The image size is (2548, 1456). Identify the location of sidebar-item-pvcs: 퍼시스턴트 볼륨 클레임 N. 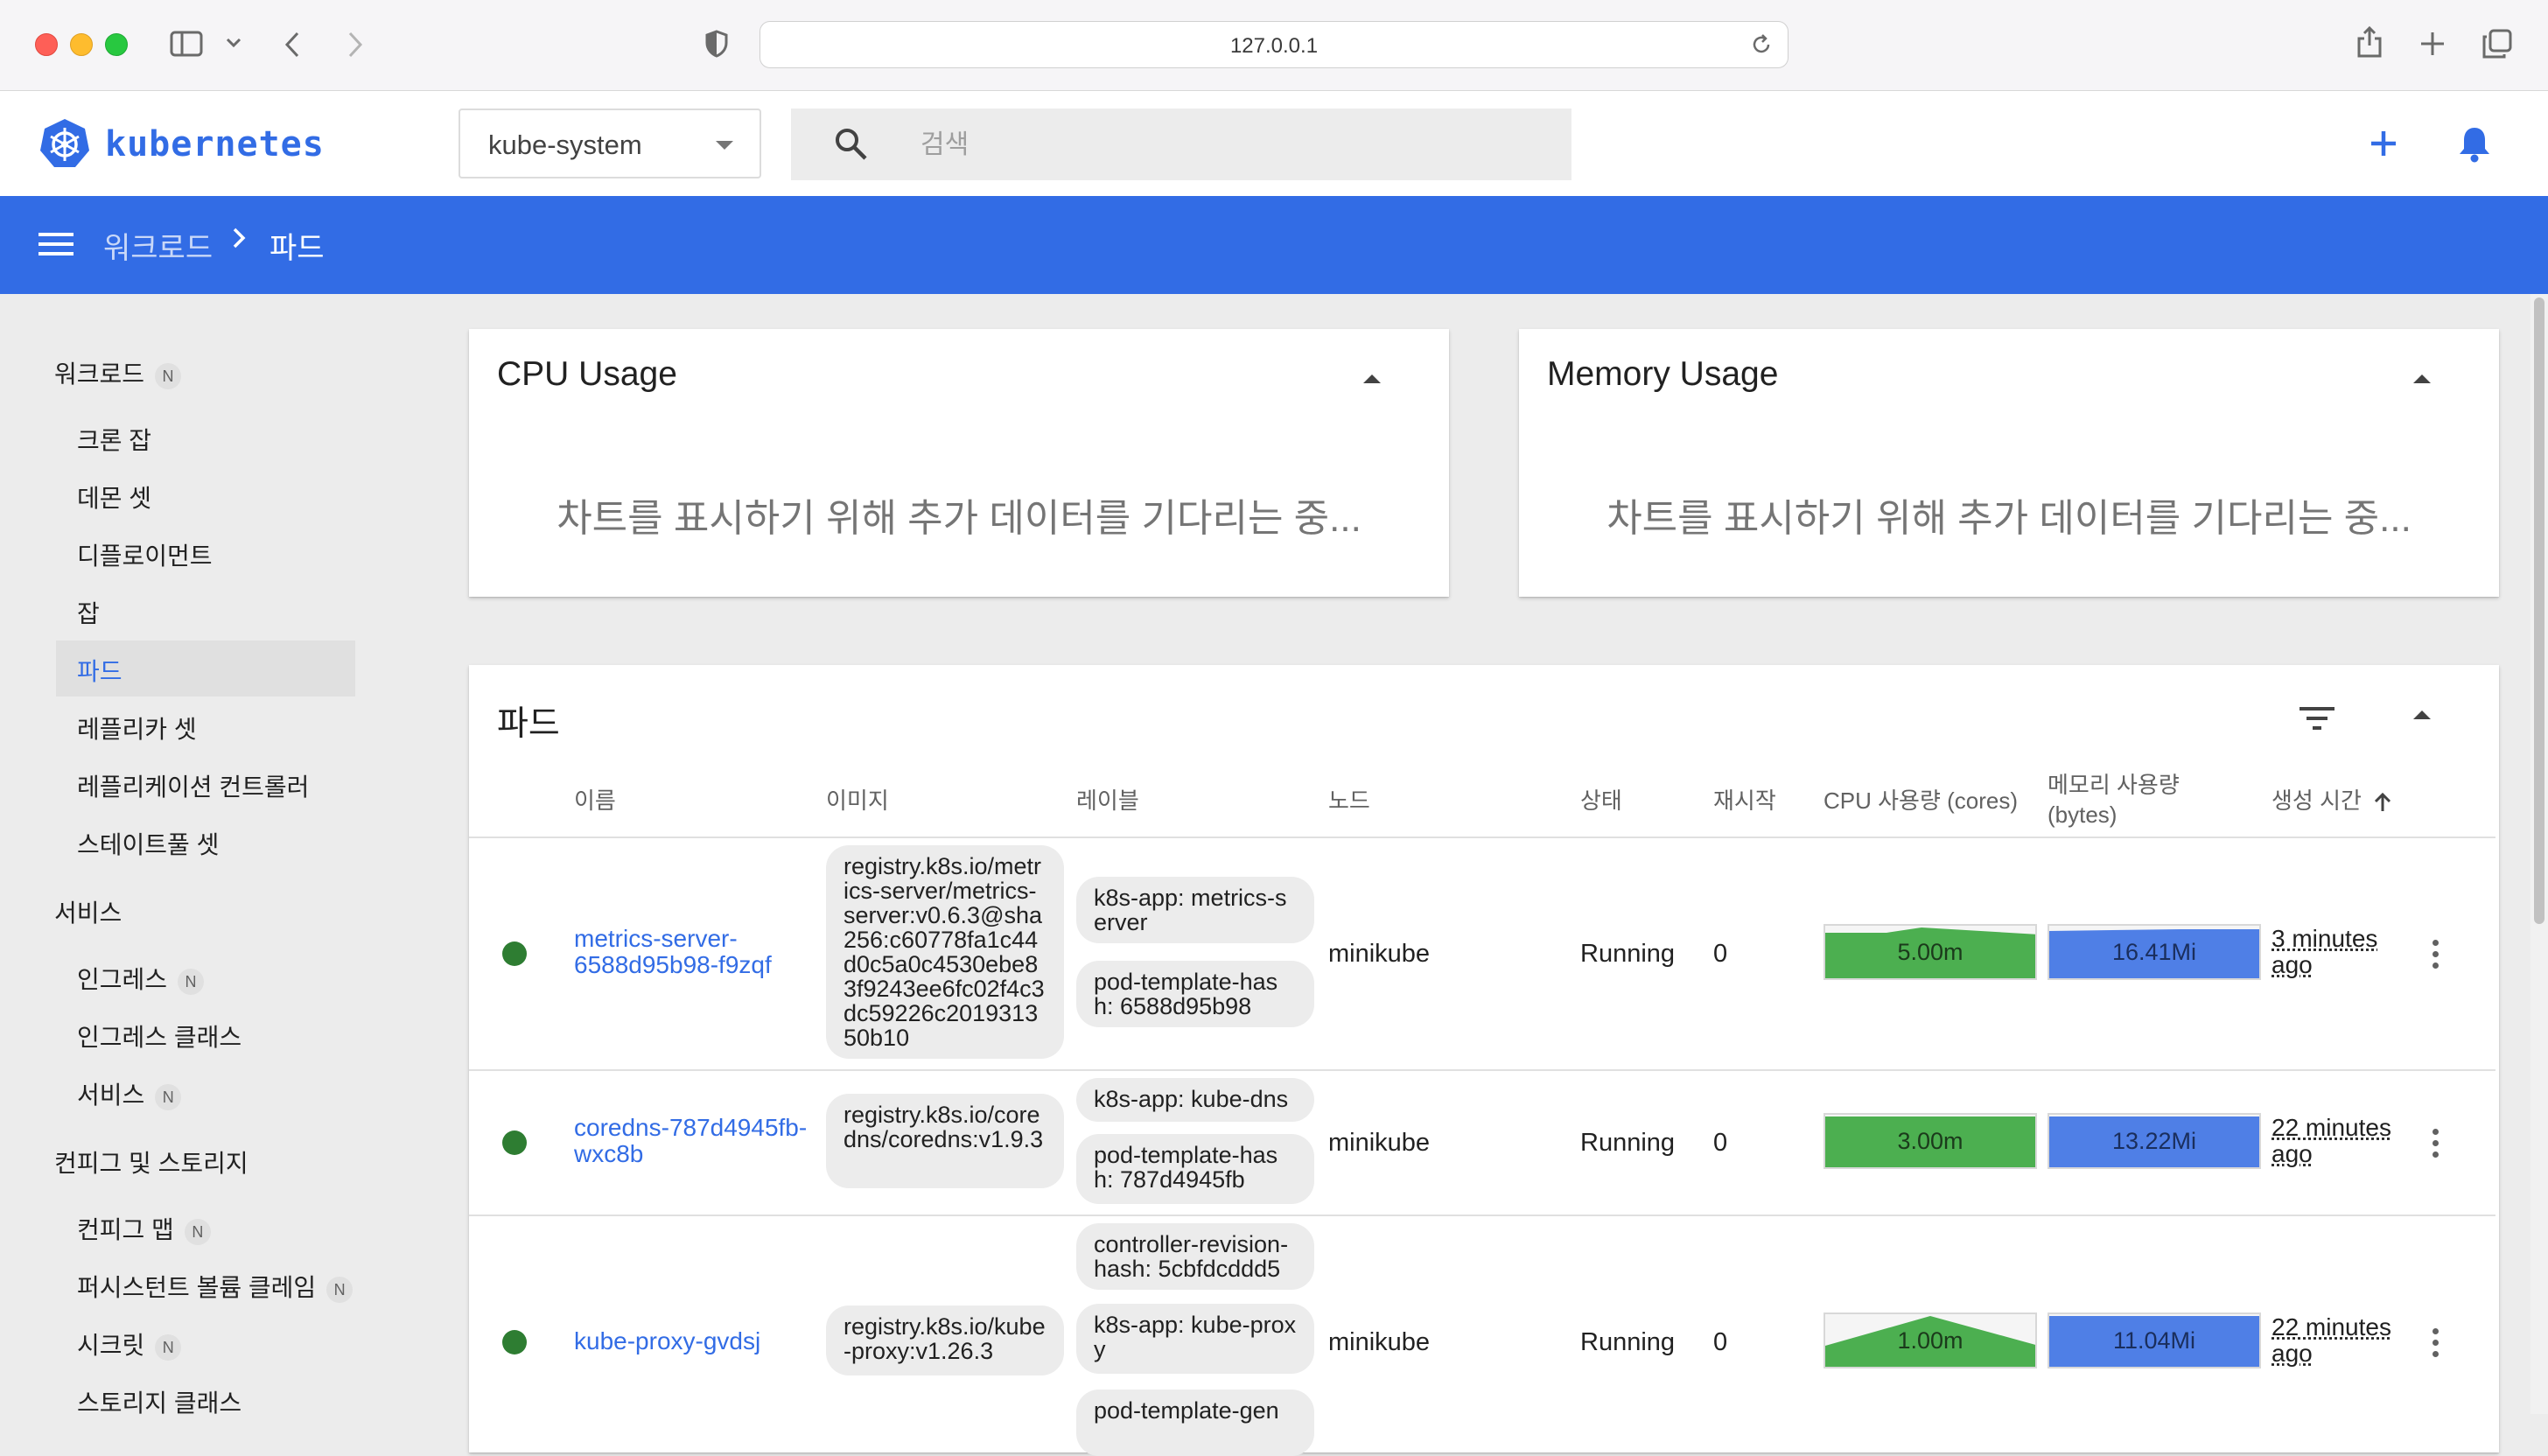
(215, 1286).